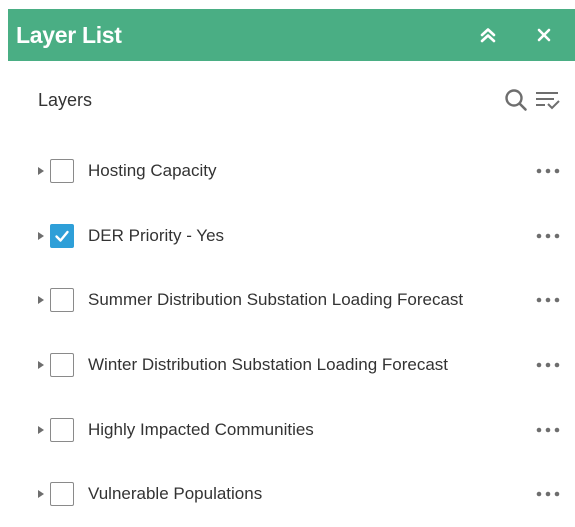 Image resolution: width=575 pixels, height=527 pixels. I want to click on search-button, so click(516, 100).